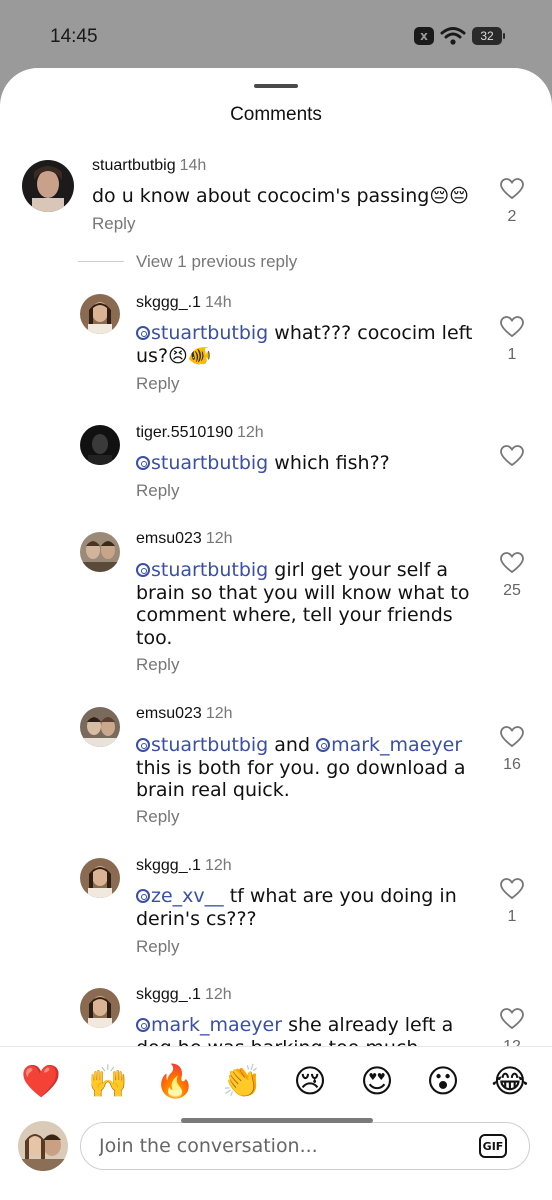  I want to click on sheet-title: Comments, so click(276, 114).